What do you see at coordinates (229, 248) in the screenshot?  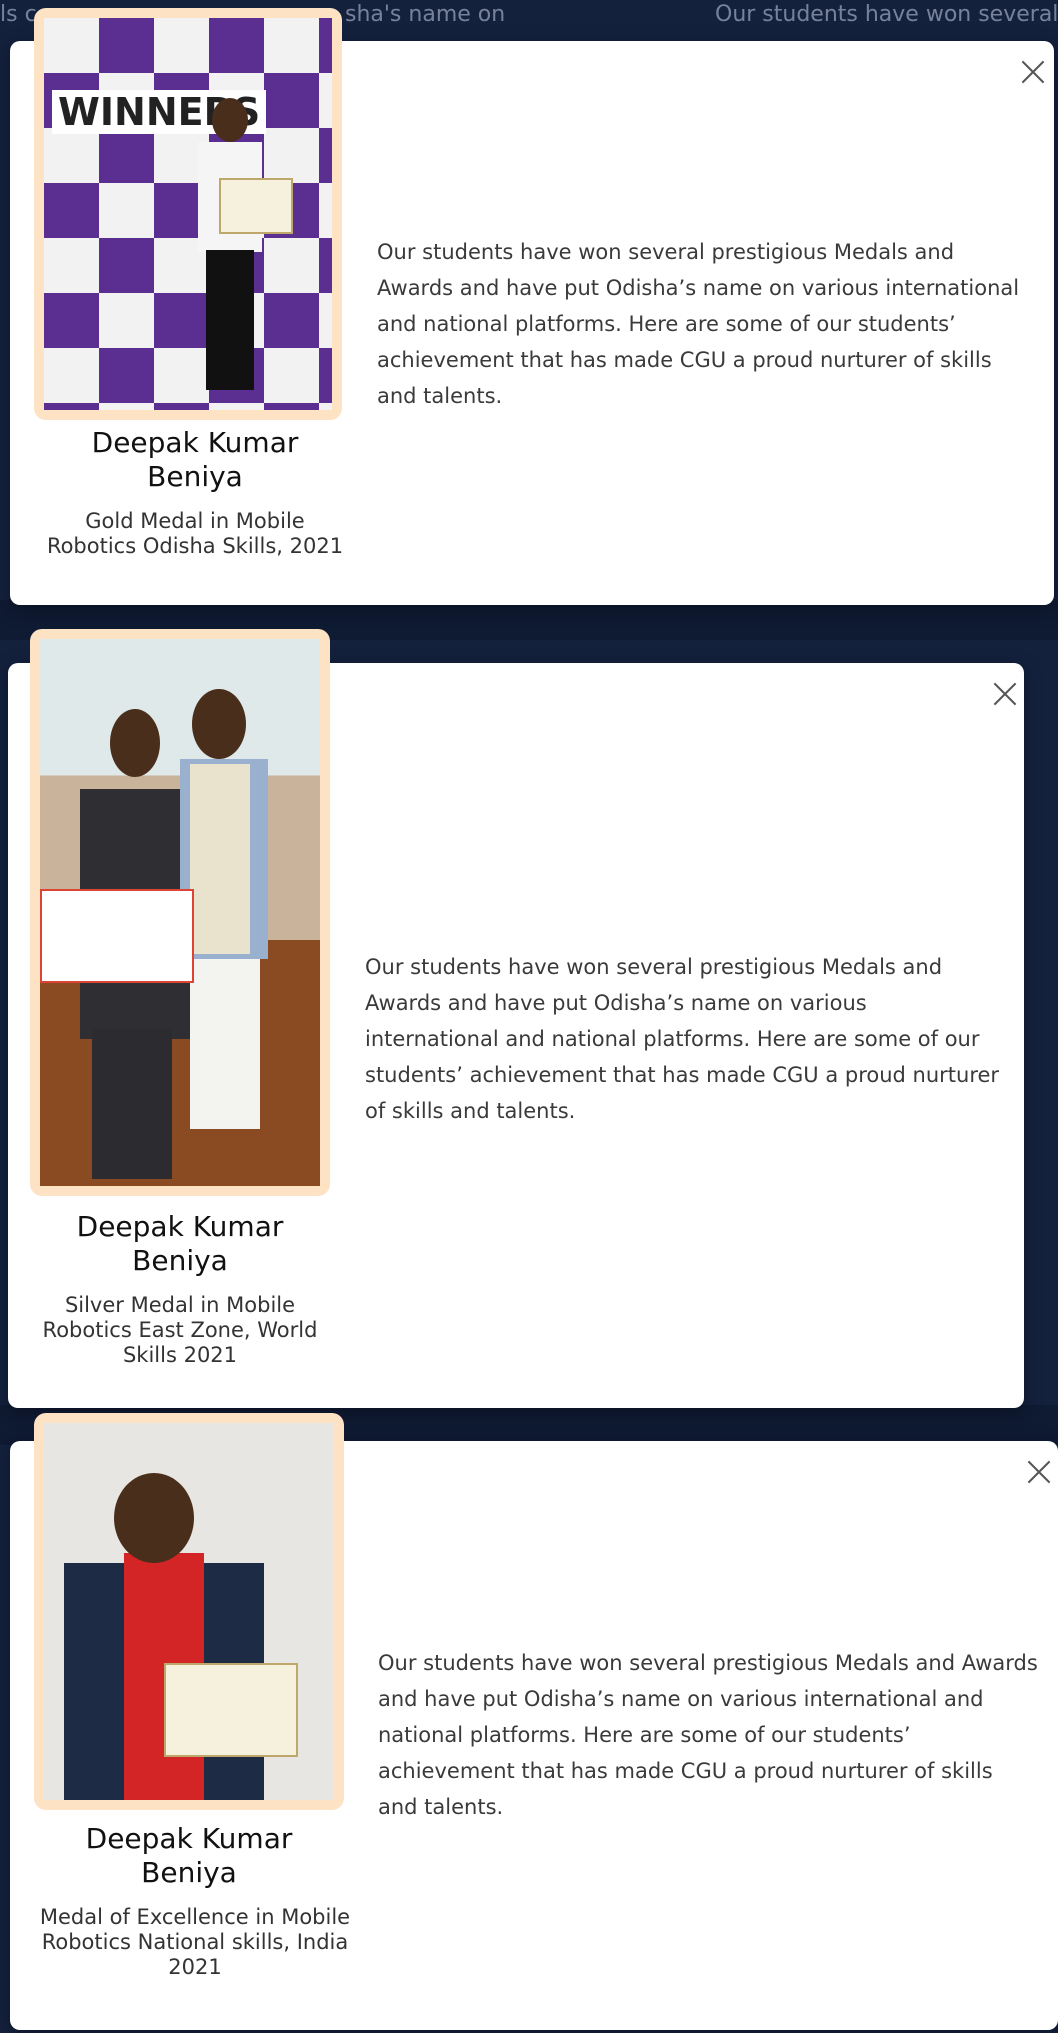 I see `student-figure` at bounding box center [229, 248].